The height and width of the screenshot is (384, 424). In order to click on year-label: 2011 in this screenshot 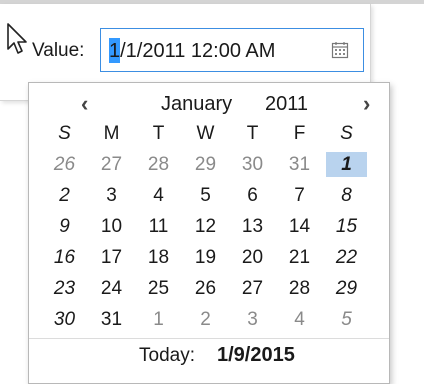, I will do `click(286, 104)`.